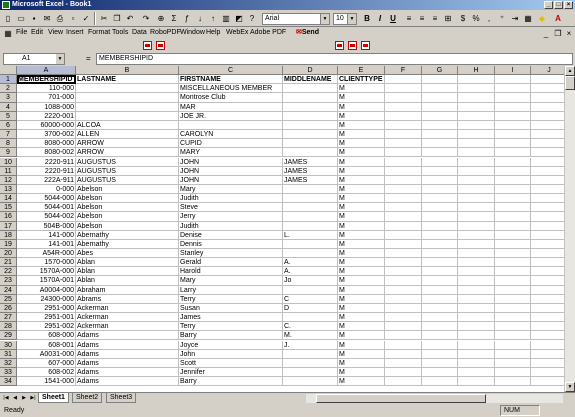  I want to click on cell-i20, so click(513, 254).